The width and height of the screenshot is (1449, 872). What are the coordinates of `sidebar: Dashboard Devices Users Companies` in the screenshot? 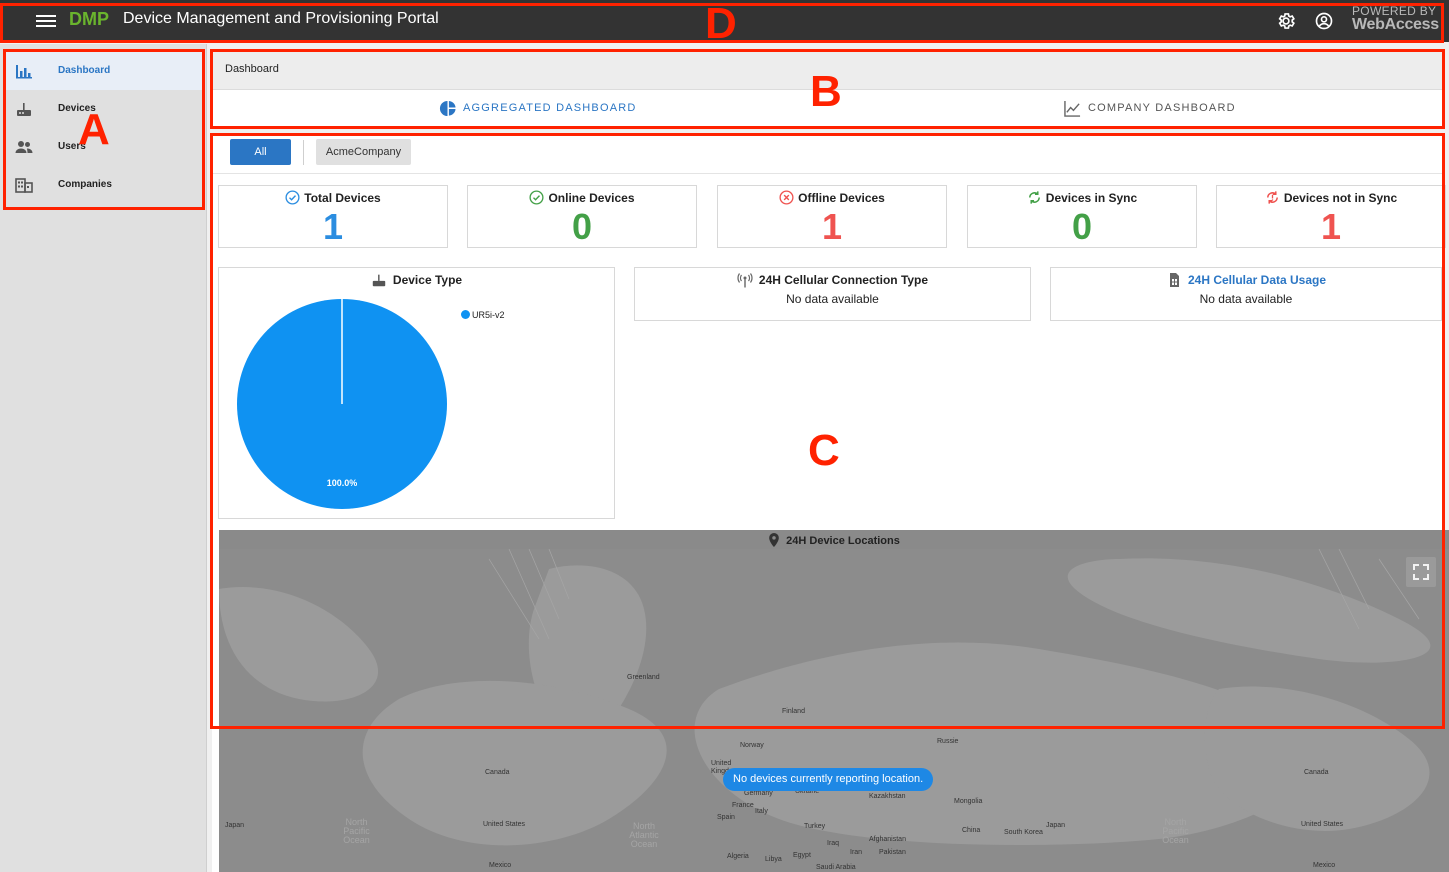 It's located at (103, 458).